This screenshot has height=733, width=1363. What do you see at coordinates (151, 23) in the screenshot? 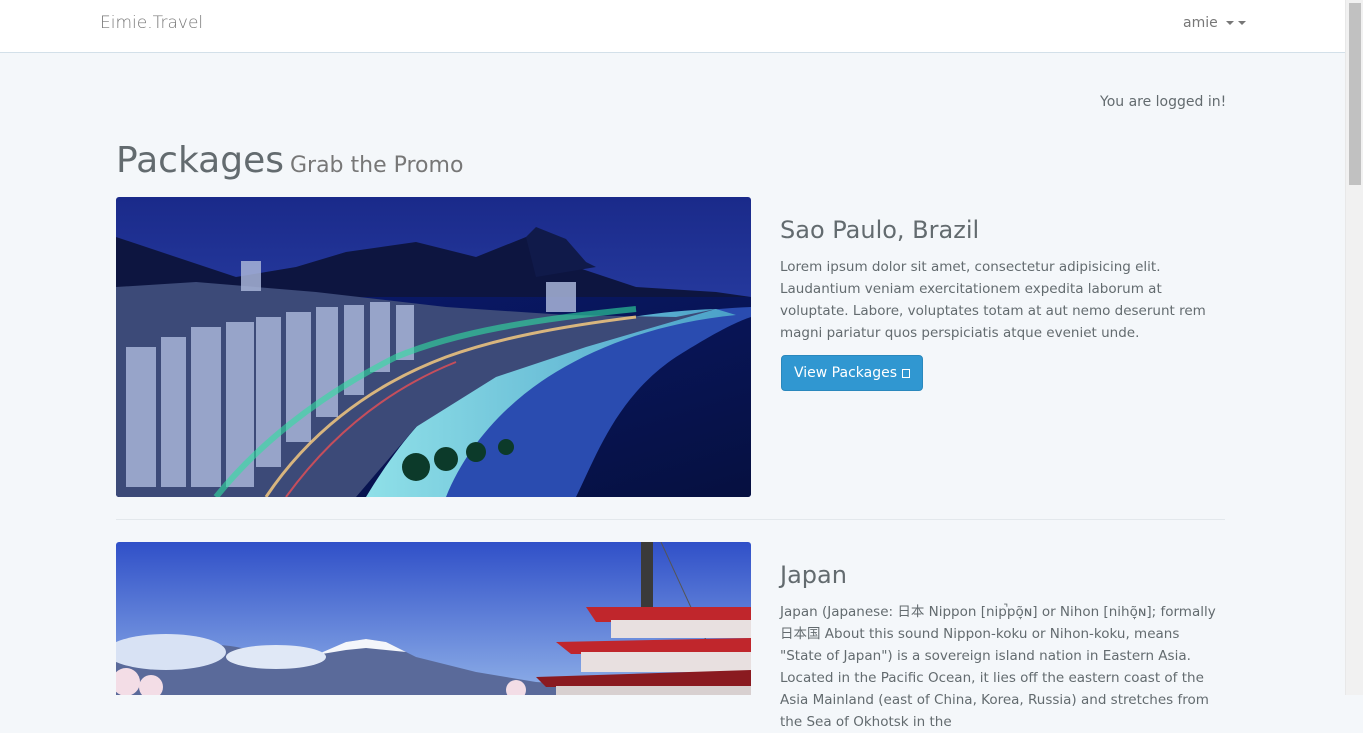
I see `brand-link: Eimie.Travel` at bounding box center [151, 23].